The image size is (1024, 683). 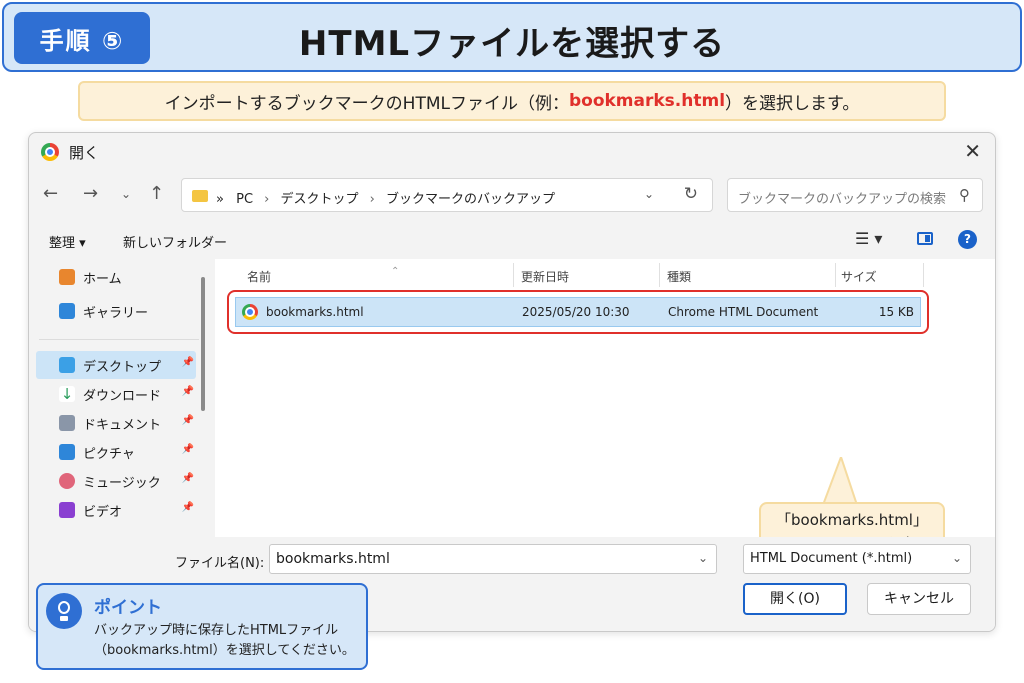 What do you see at coordinates (840, 481) in the screenshot?
I see `callout-pointer` at bounding box center [840, 481].